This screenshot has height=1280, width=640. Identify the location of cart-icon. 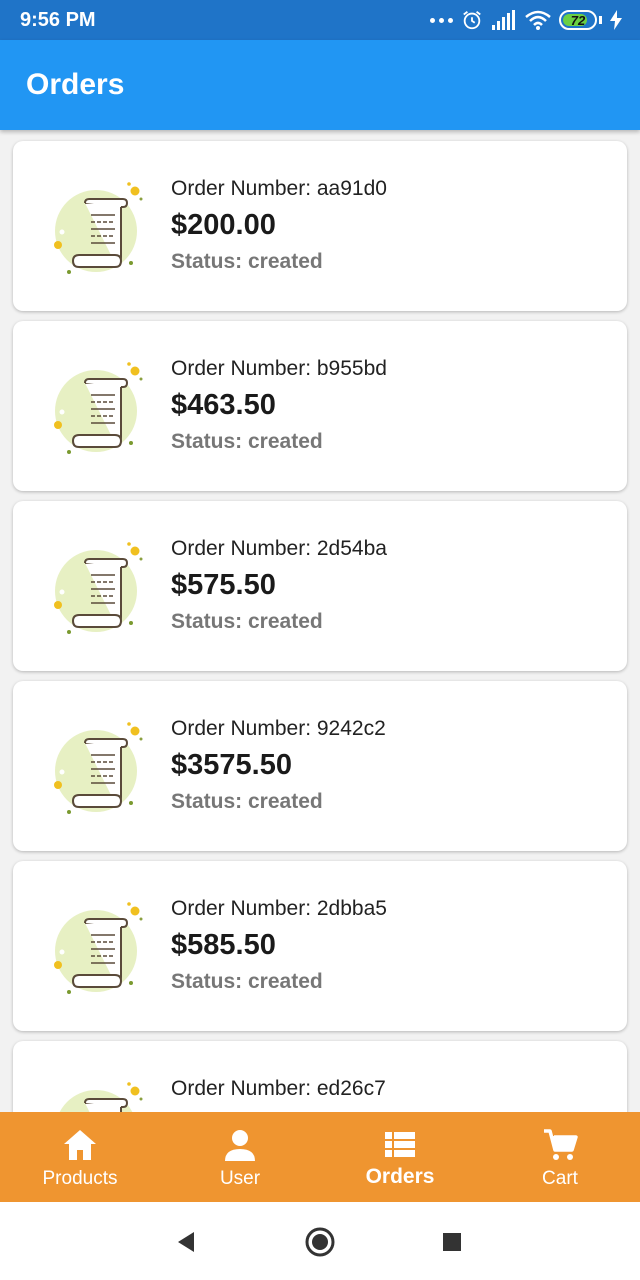
(561, 1144).